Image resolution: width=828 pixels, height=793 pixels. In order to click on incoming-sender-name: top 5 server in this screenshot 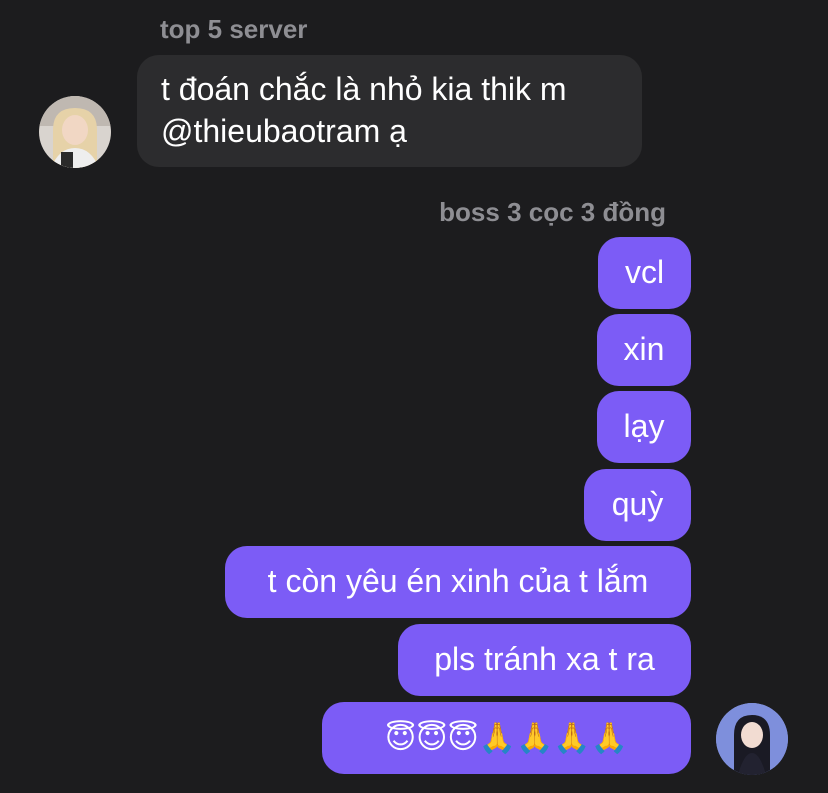, I will do `click(234, 29)`.